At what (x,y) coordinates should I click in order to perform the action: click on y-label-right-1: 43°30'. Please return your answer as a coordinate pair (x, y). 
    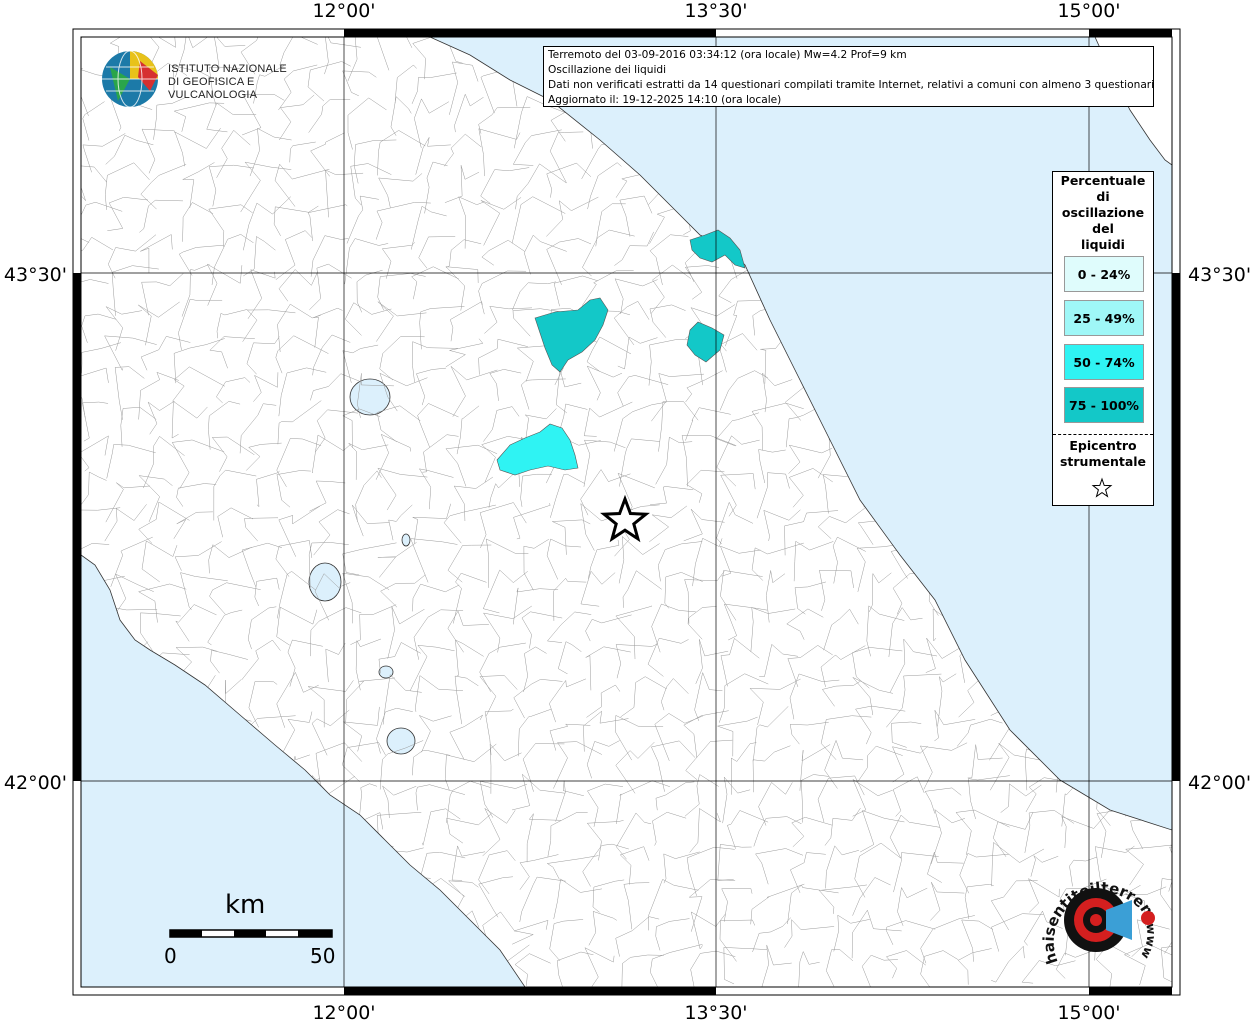
    Looking at the image, I should click on (1219, 275).